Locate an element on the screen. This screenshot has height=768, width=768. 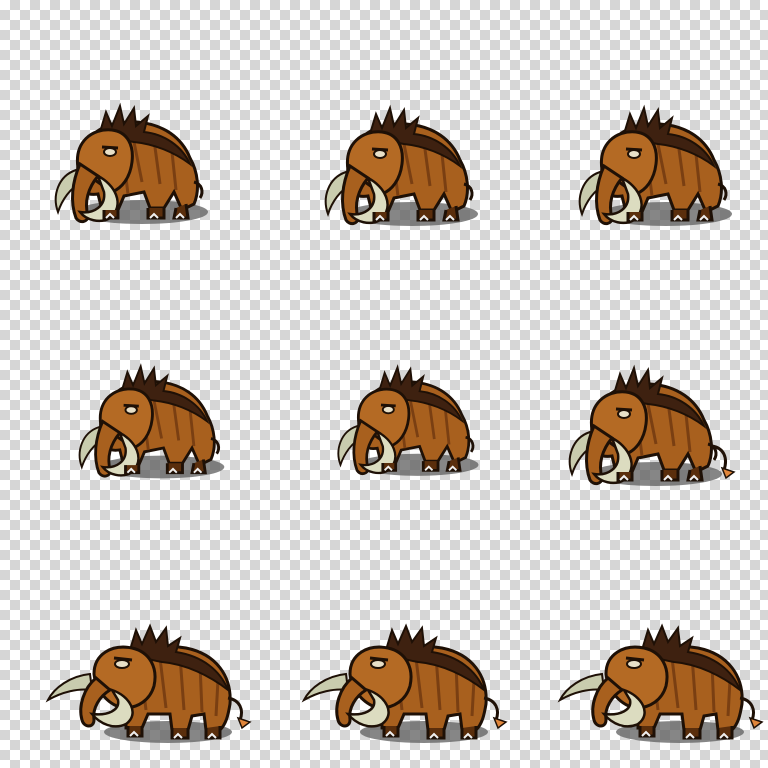
sprite-frame-r3-c3 is located at coordinates (640, 640).